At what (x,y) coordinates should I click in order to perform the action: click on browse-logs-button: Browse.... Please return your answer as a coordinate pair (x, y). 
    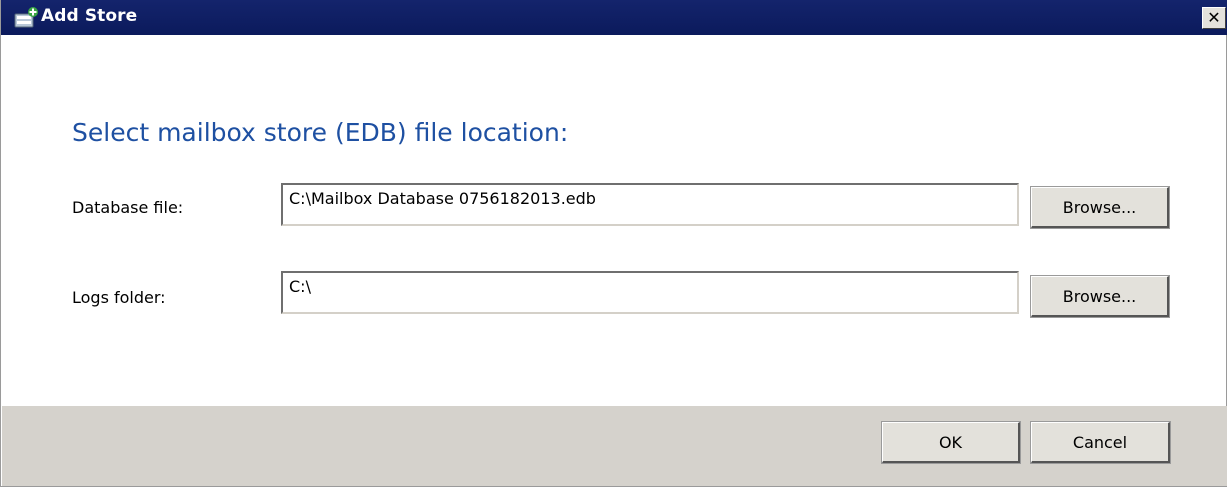
    Looking at the image, I should click on (1100, 296).